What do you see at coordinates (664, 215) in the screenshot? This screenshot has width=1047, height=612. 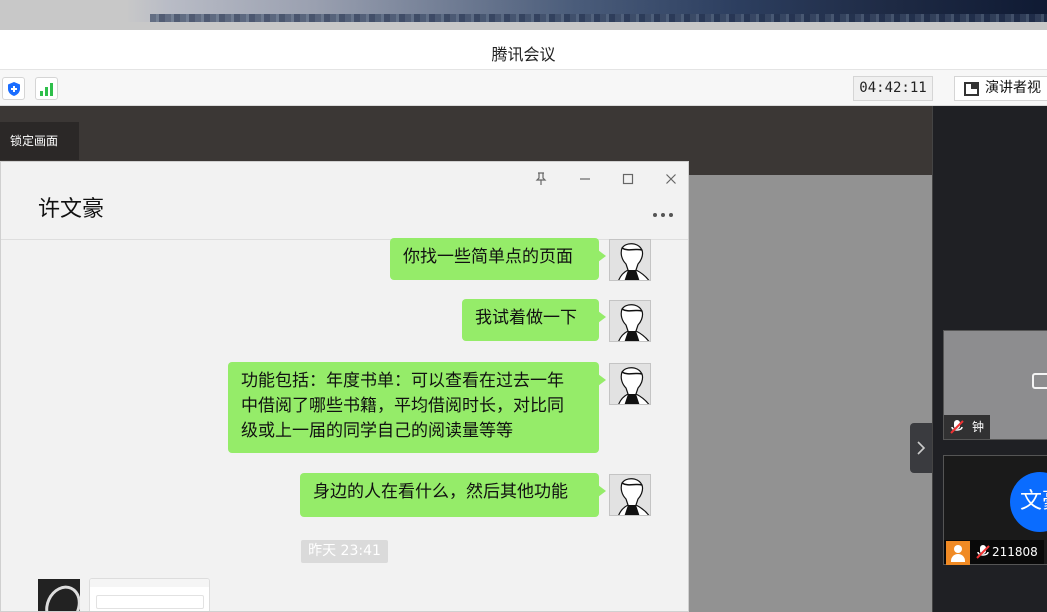 I see `more-options-icon` at bounding box center [664, 215].